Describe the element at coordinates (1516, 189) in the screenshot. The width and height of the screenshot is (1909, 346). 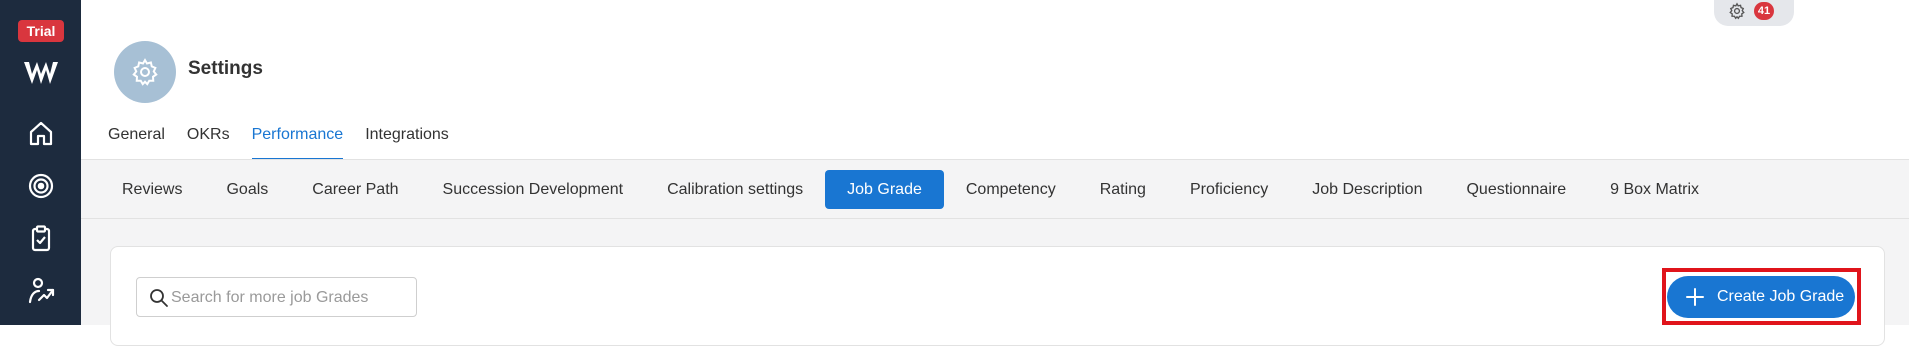
I see `subtab-questionnaire: Questionnaire` at that location.